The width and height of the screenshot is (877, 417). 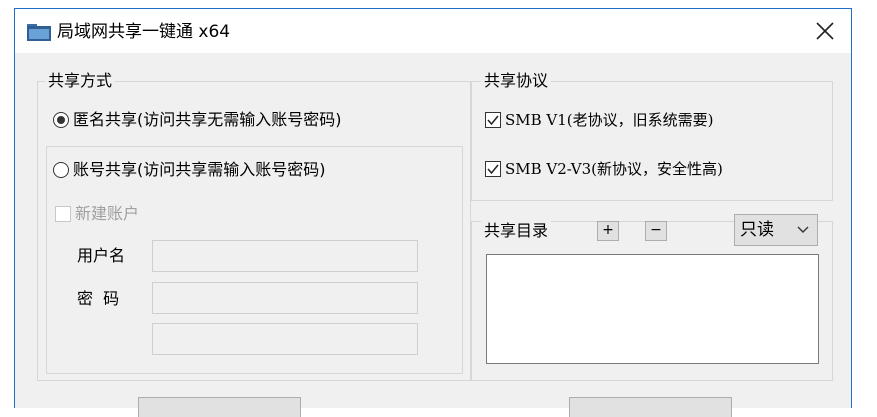 I want to click on anonymous-share-radio: 匿名共享(访问共享无需输入账号密码), so click(x=197, y=120).